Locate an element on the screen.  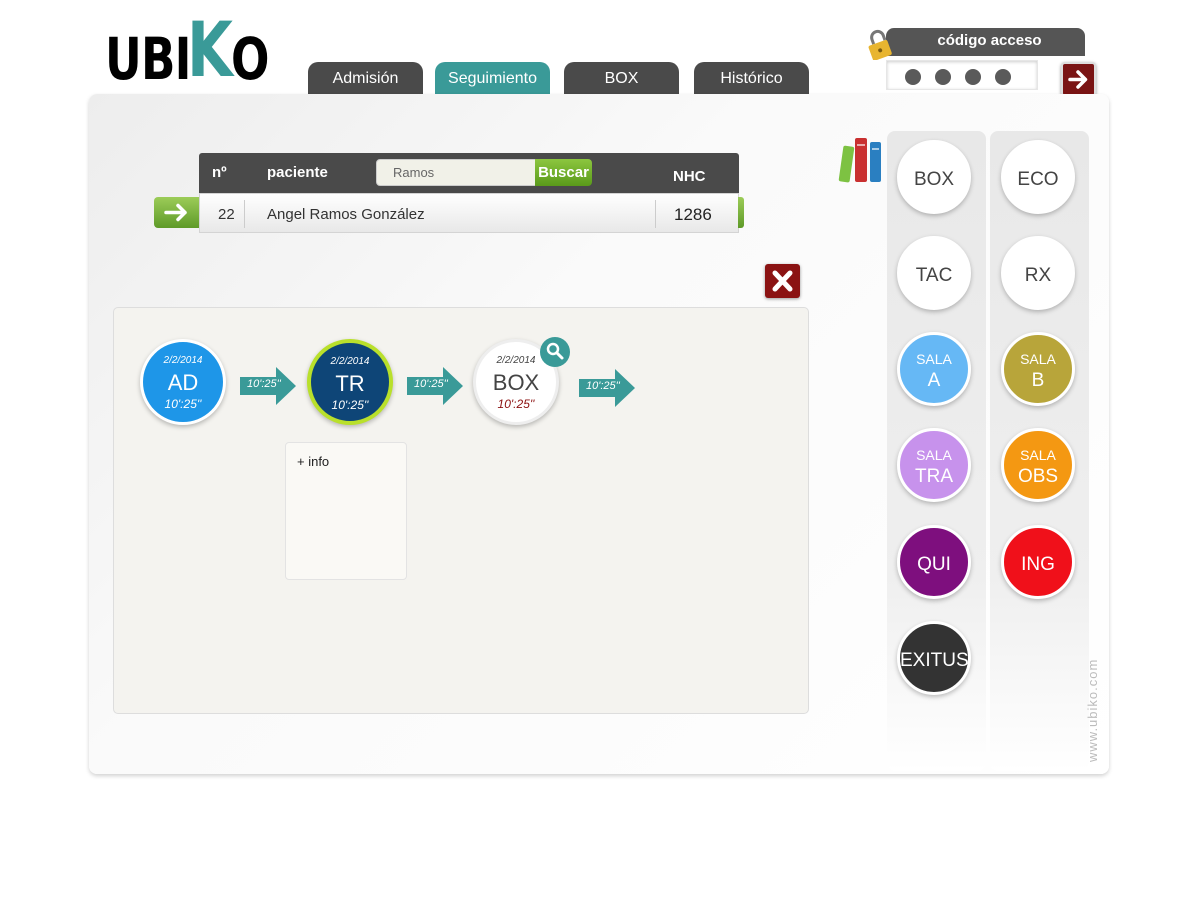
tab-seguimiento: Seguimiento is located at coordinates (492, 78).